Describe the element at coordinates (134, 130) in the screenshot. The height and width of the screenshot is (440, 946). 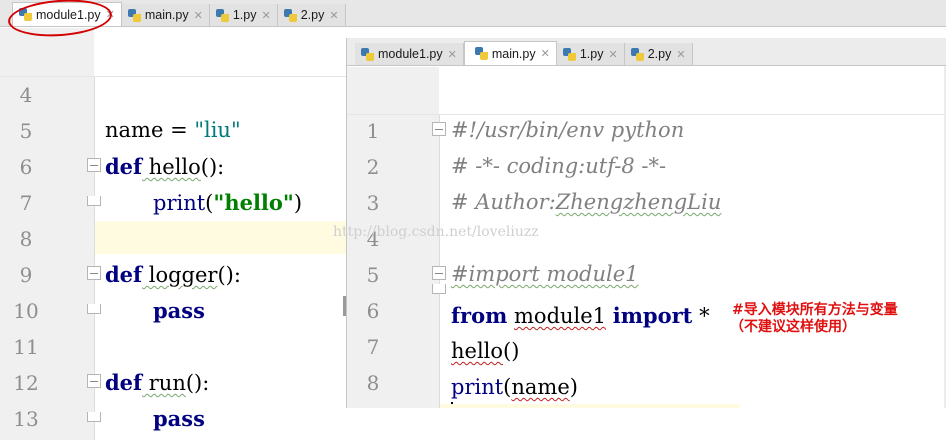
I see `identifier: name` at that location.